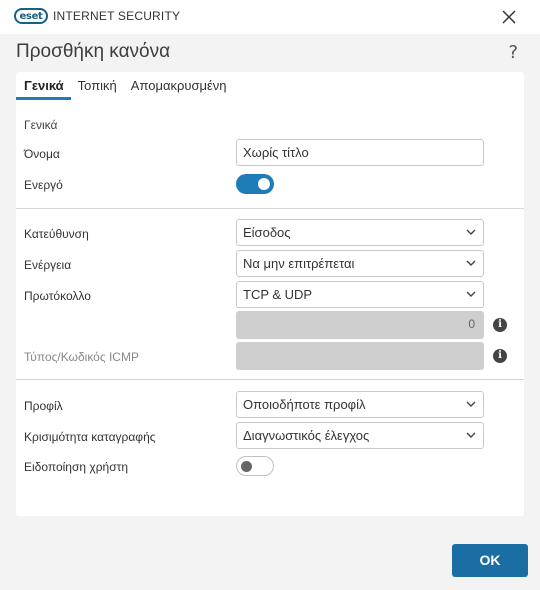 This screenshot has width=540, height=590. I want to click on log-severity-select: Διαγνωστικός έλεγχος, so click(360, 435).